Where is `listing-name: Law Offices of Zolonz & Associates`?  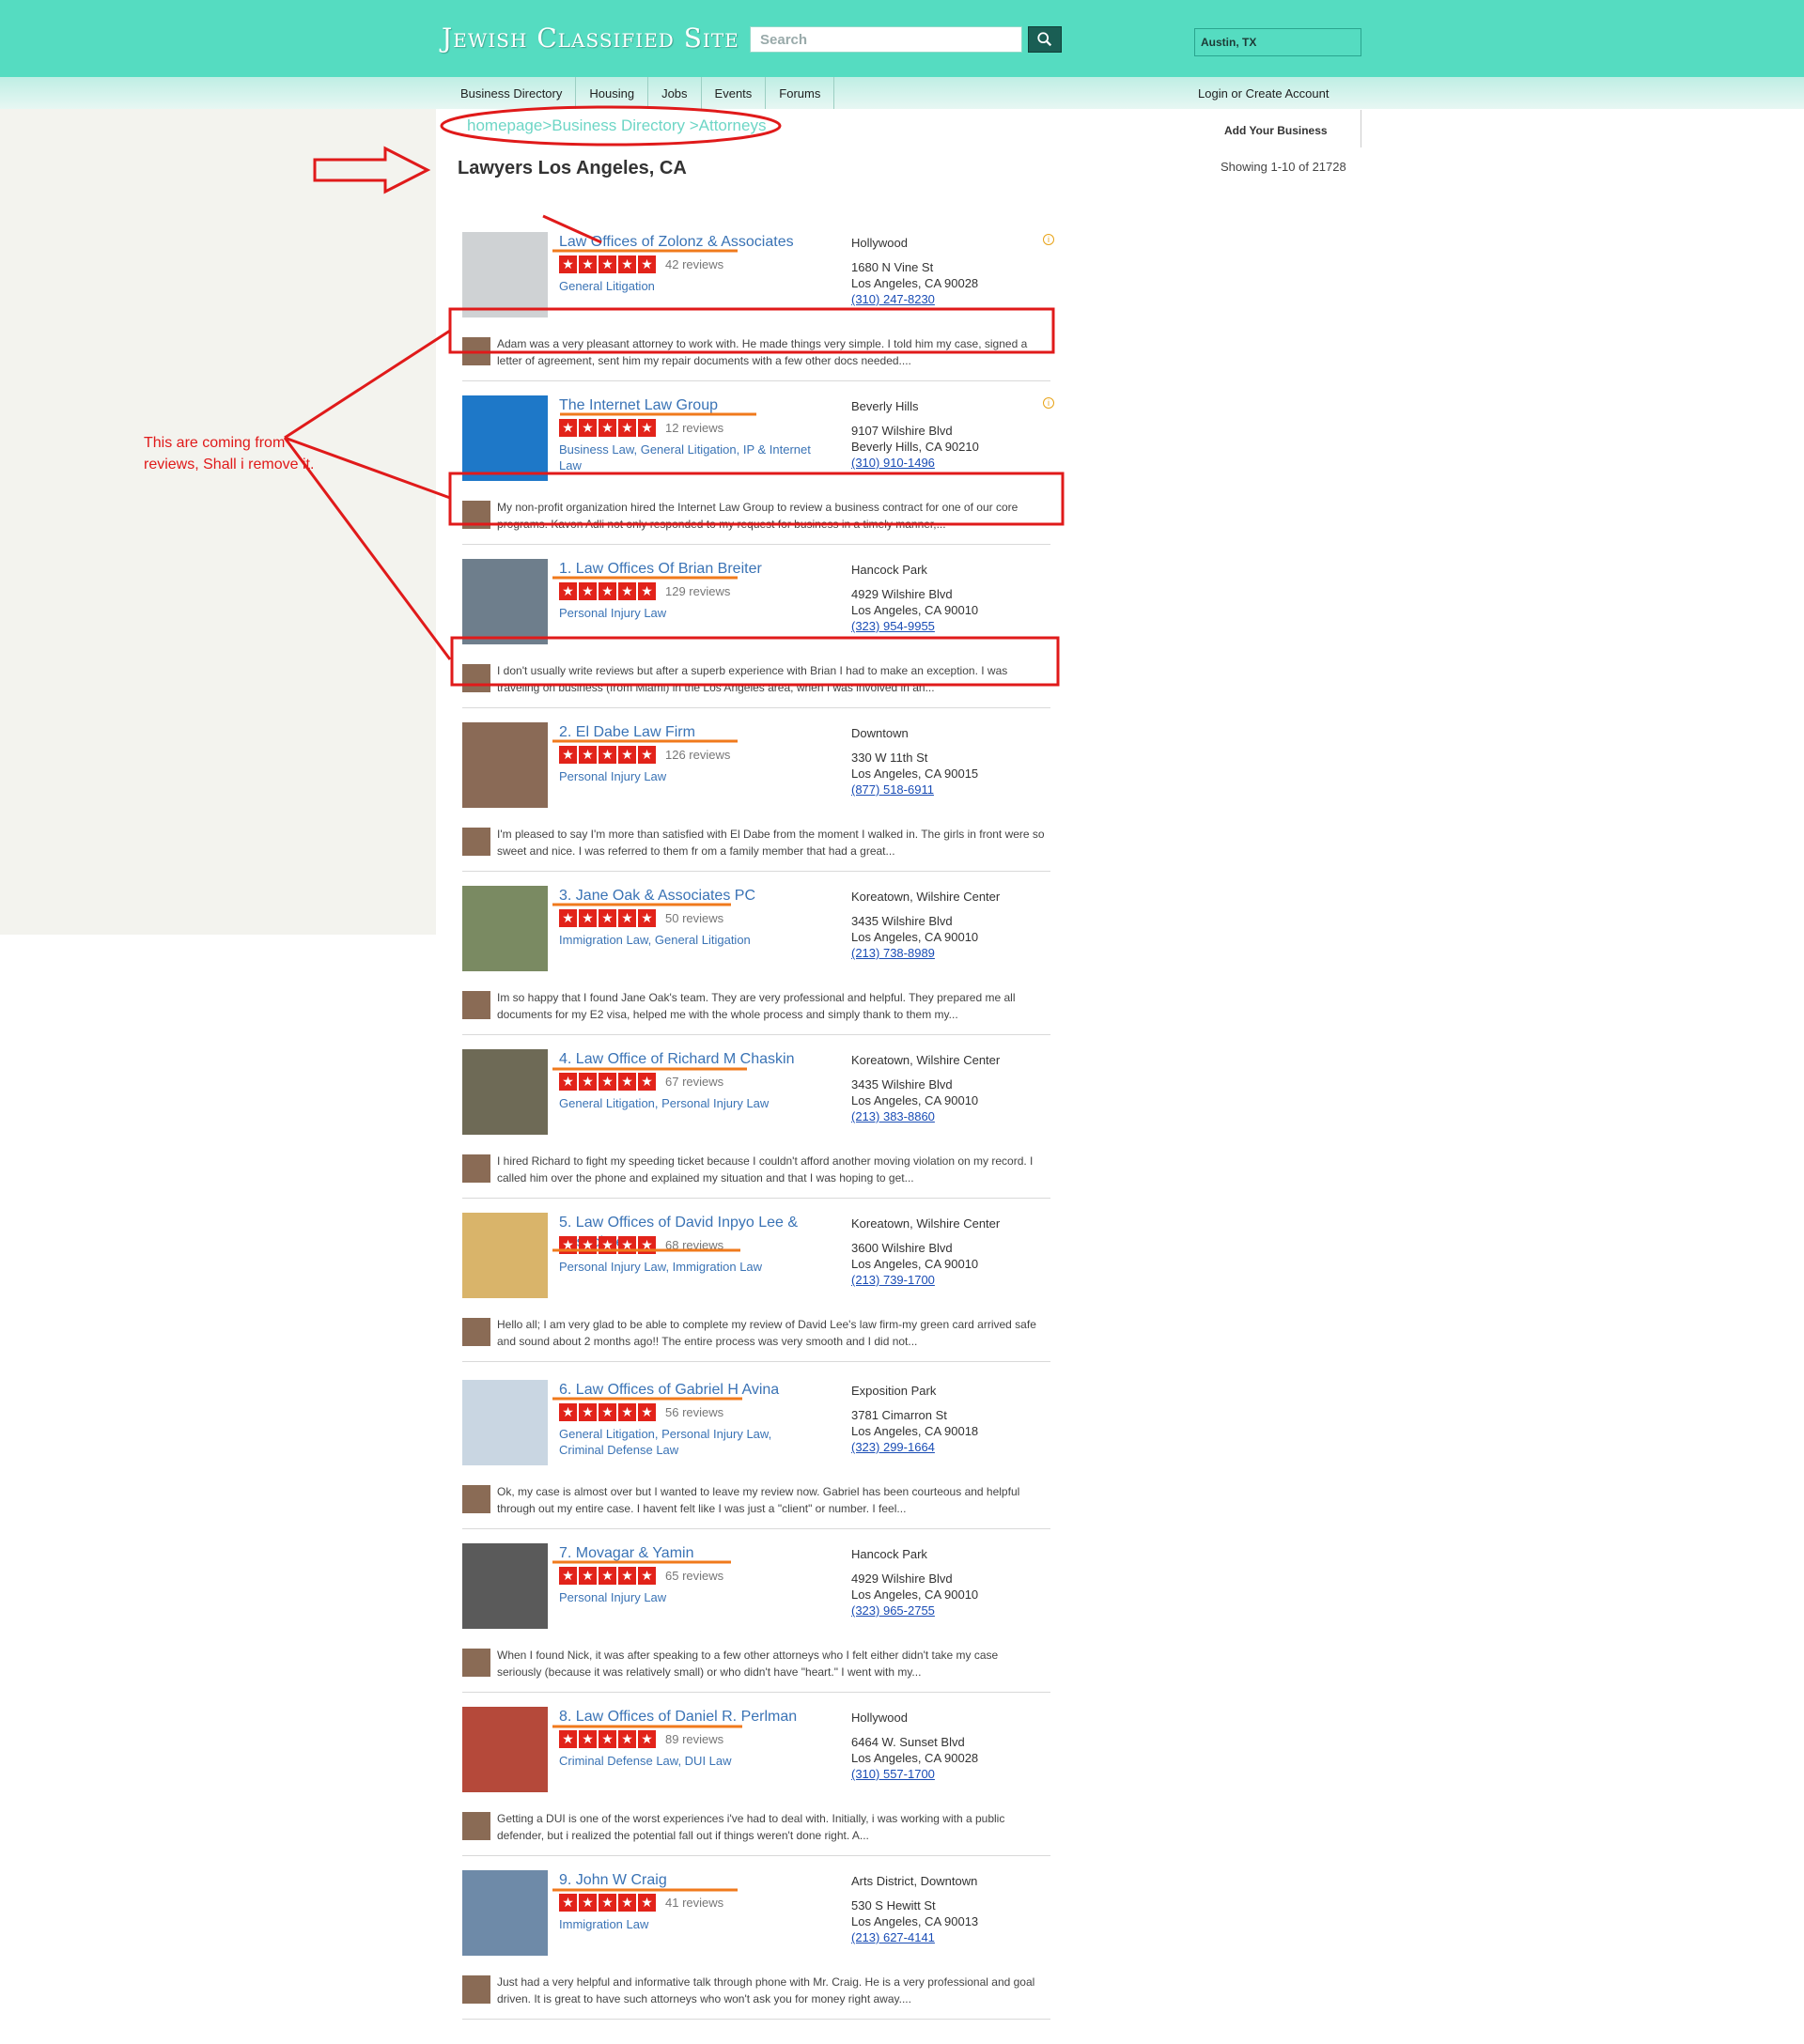
listing-name: Law Offices of Zolonz & Associates is located at coordinates (690, 242).